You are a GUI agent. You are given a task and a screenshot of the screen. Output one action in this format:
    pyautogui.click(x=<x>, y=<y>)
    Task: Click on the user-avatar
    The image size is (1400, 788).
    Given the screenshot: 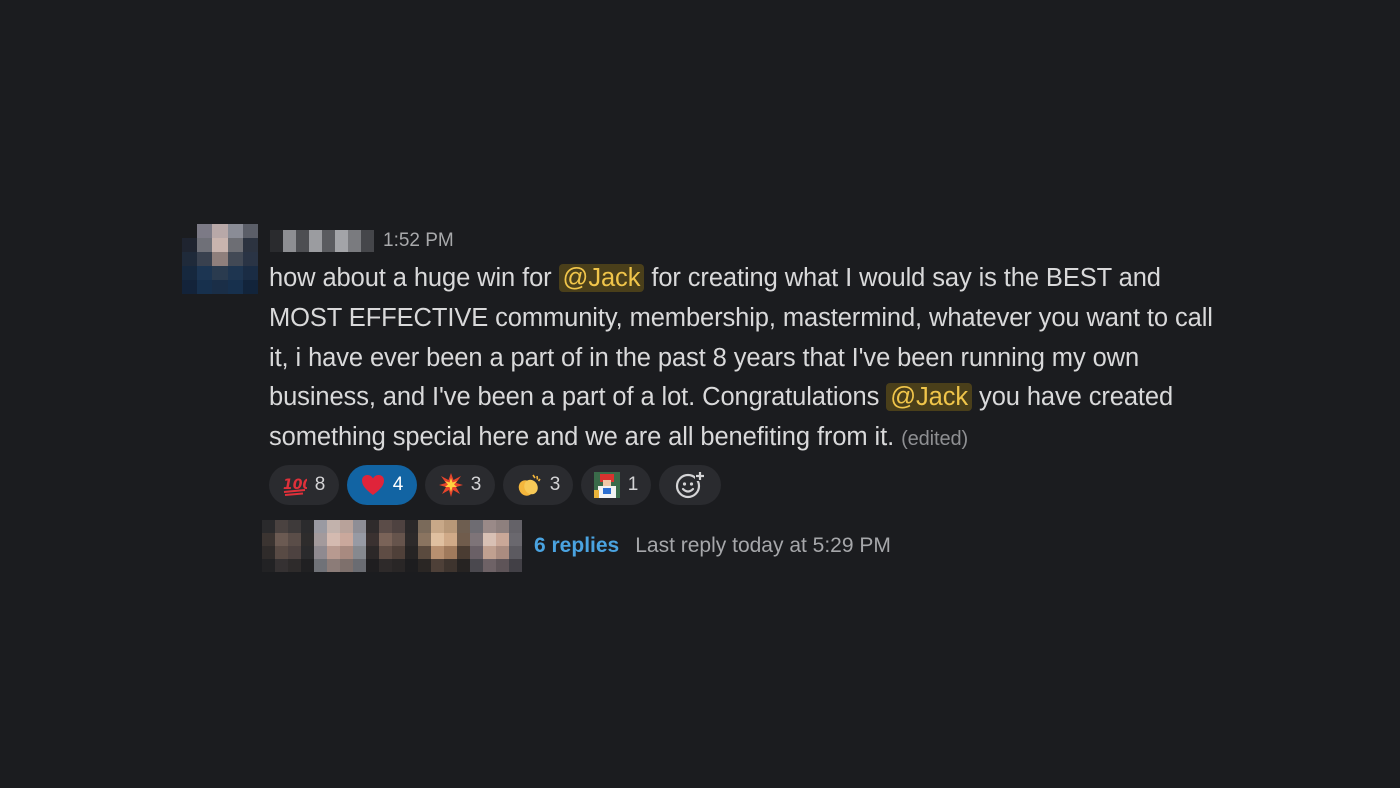 What is the action you would take?
    pyautogui.click(x=220, y=259)
    